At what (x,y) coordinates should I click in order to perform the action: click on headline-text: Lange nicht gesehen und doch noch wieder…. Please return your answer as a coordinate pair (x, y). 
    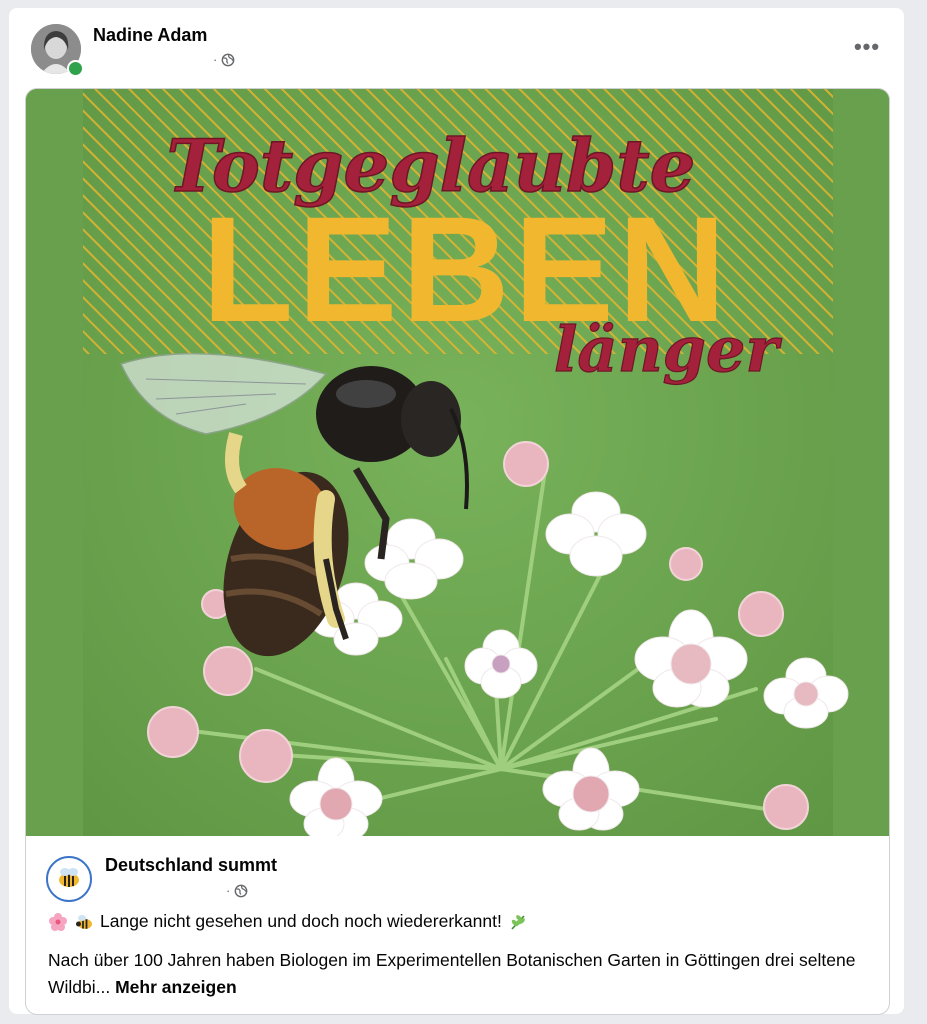
    Looking at the image, I should click on (301, 921).